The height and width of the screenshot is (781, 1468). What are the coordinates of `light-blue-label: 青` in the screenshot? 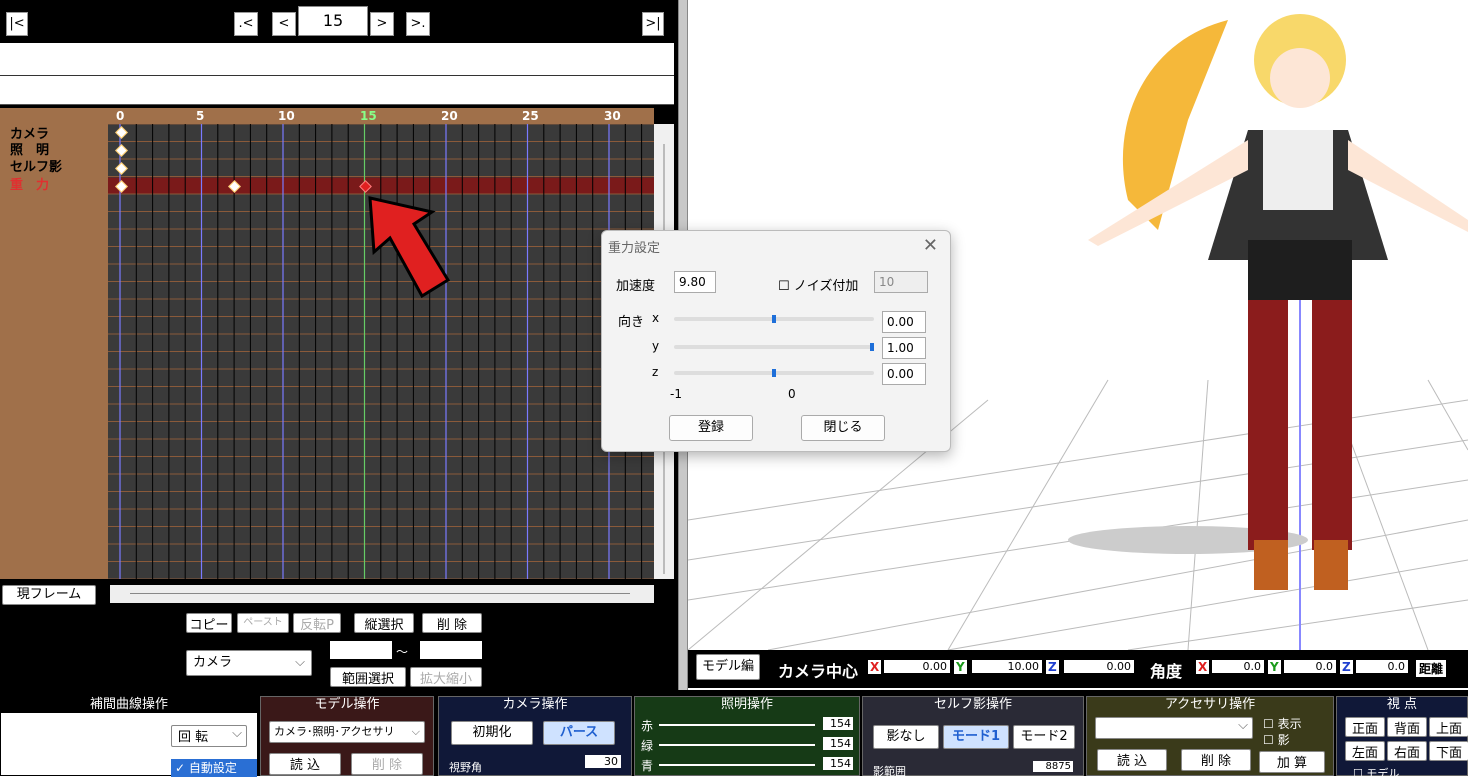 It's located at (647, 766).